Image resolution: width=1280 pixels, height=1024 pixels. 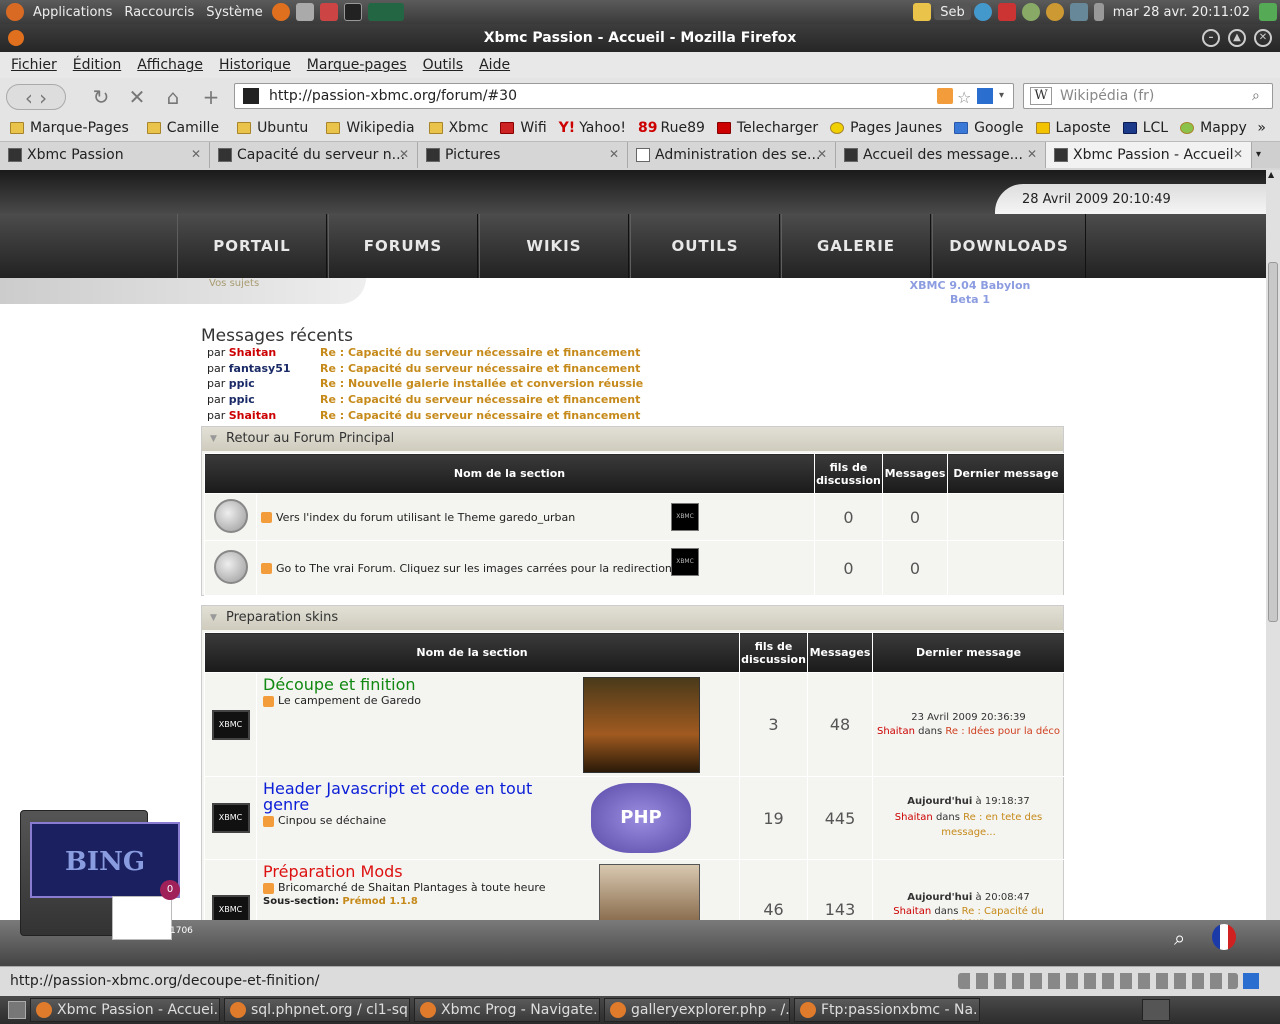 What do you see at coordinates (411, 797) in the screenshot?
I see `forum-title-link: Header Javascript et code en tout genre` at bounding box center [411, 797].